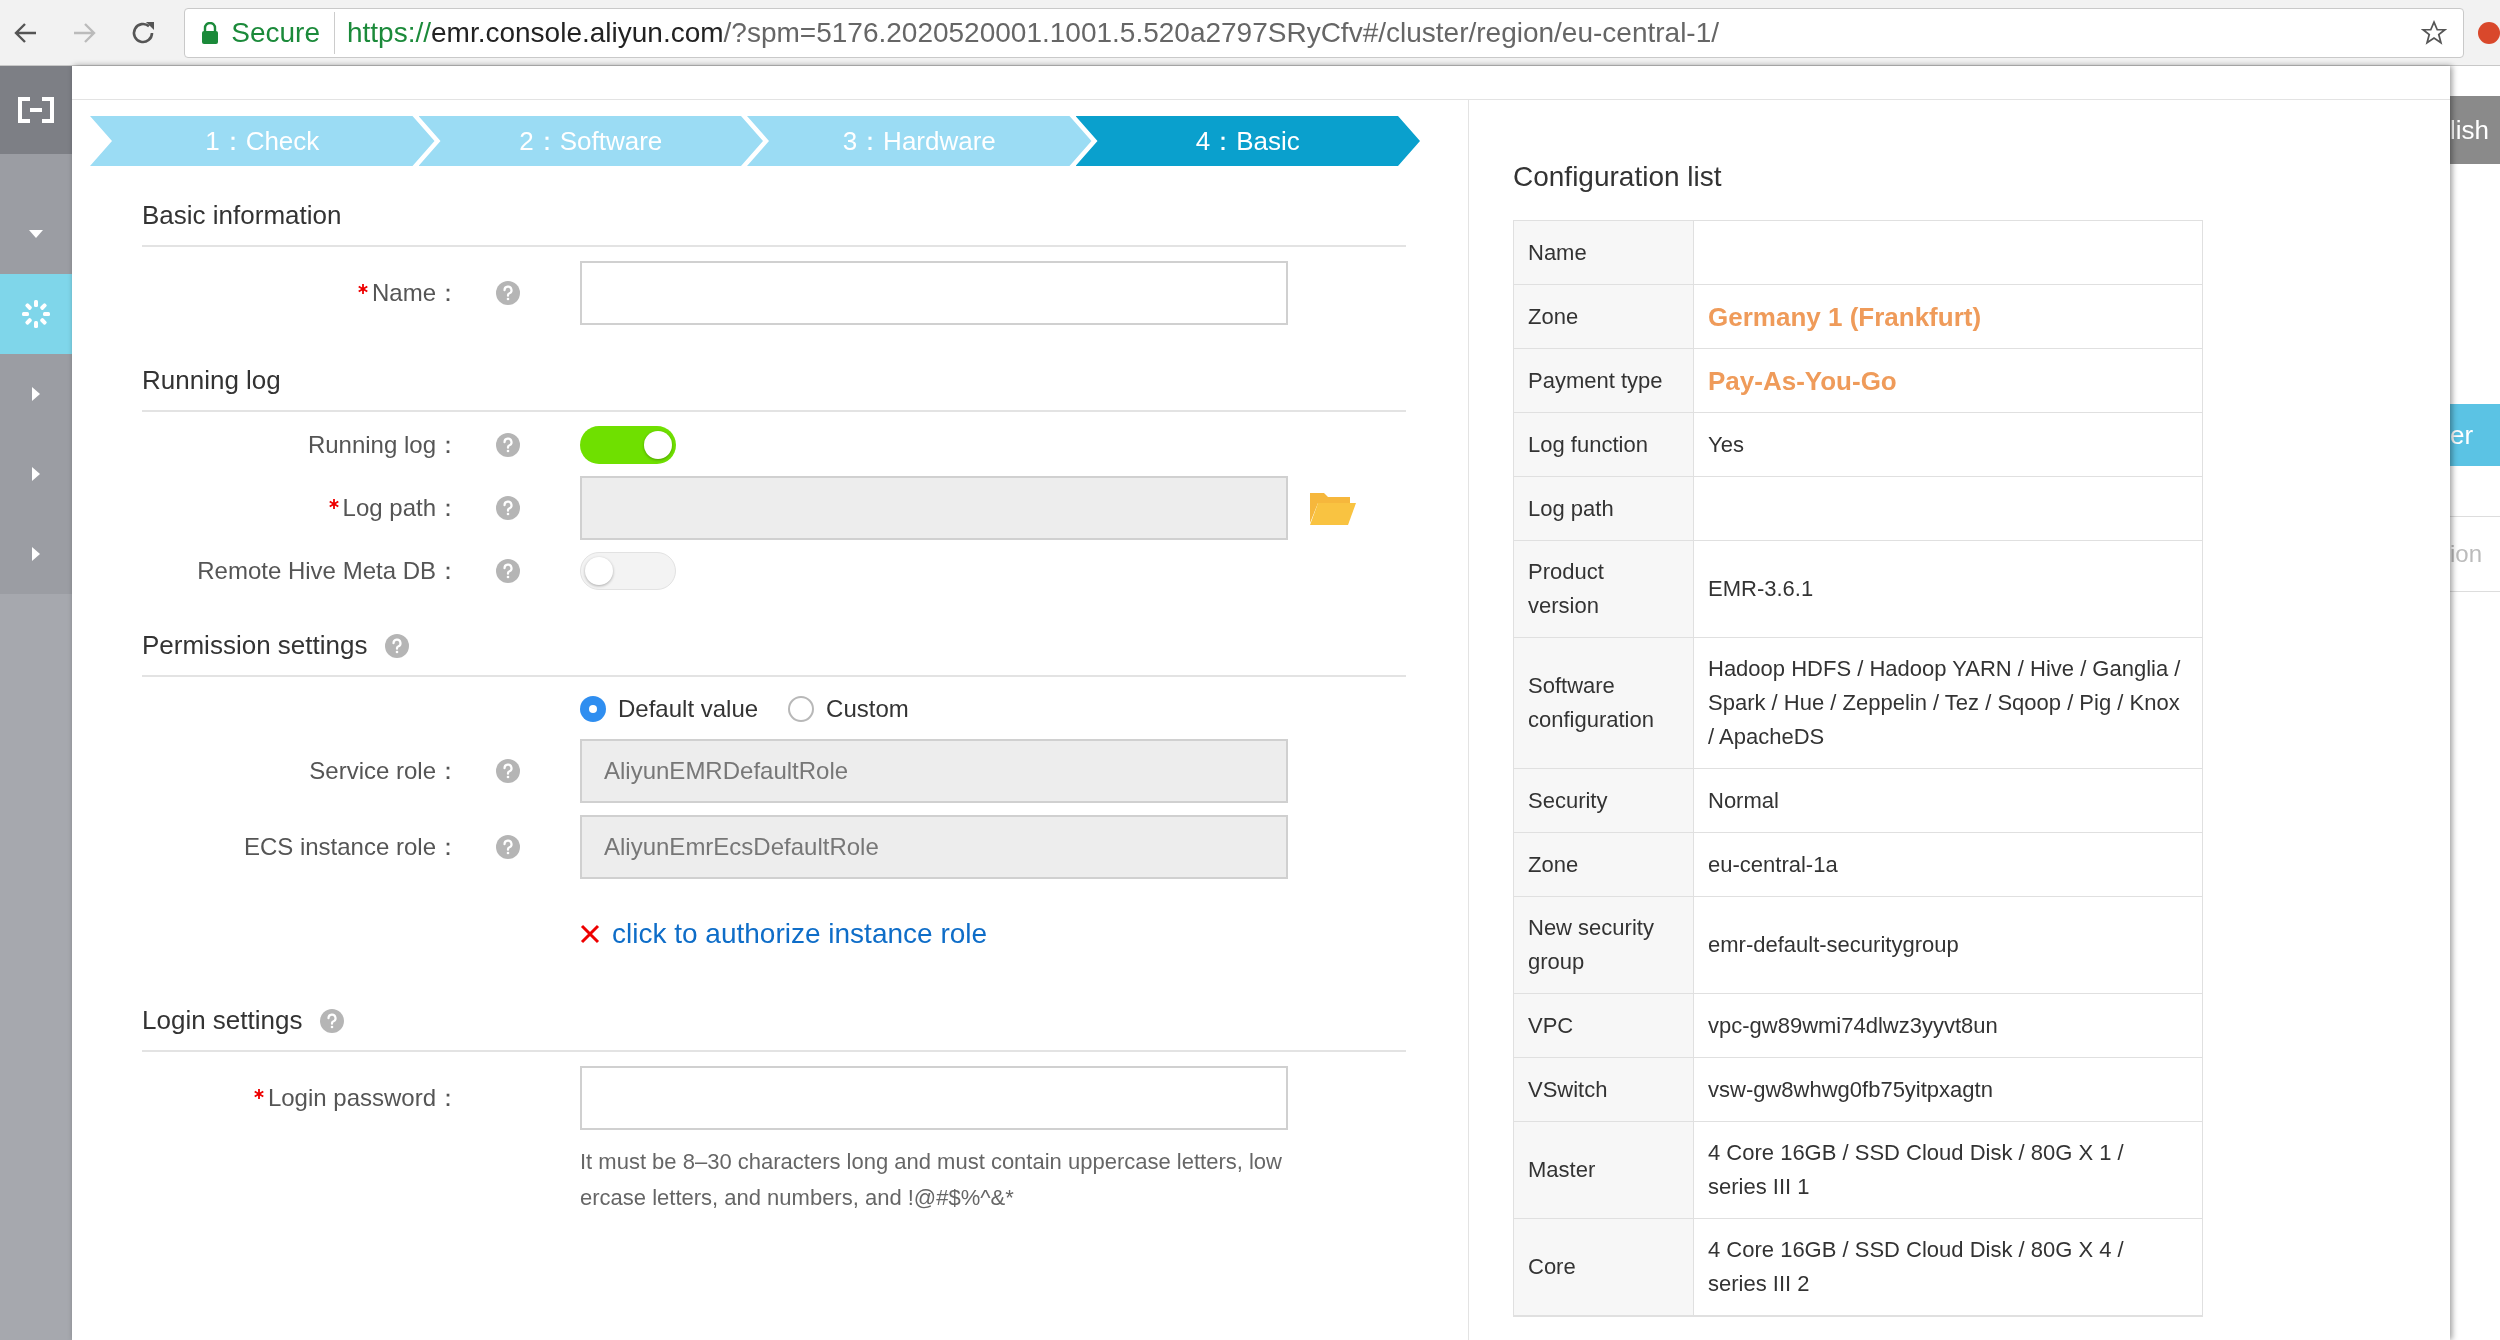 The height and width of the screenshot is (1340, 2500). Describe the element at coordinates (401, 508) in the screenshot. I see `field-label: Log path：` at that location.